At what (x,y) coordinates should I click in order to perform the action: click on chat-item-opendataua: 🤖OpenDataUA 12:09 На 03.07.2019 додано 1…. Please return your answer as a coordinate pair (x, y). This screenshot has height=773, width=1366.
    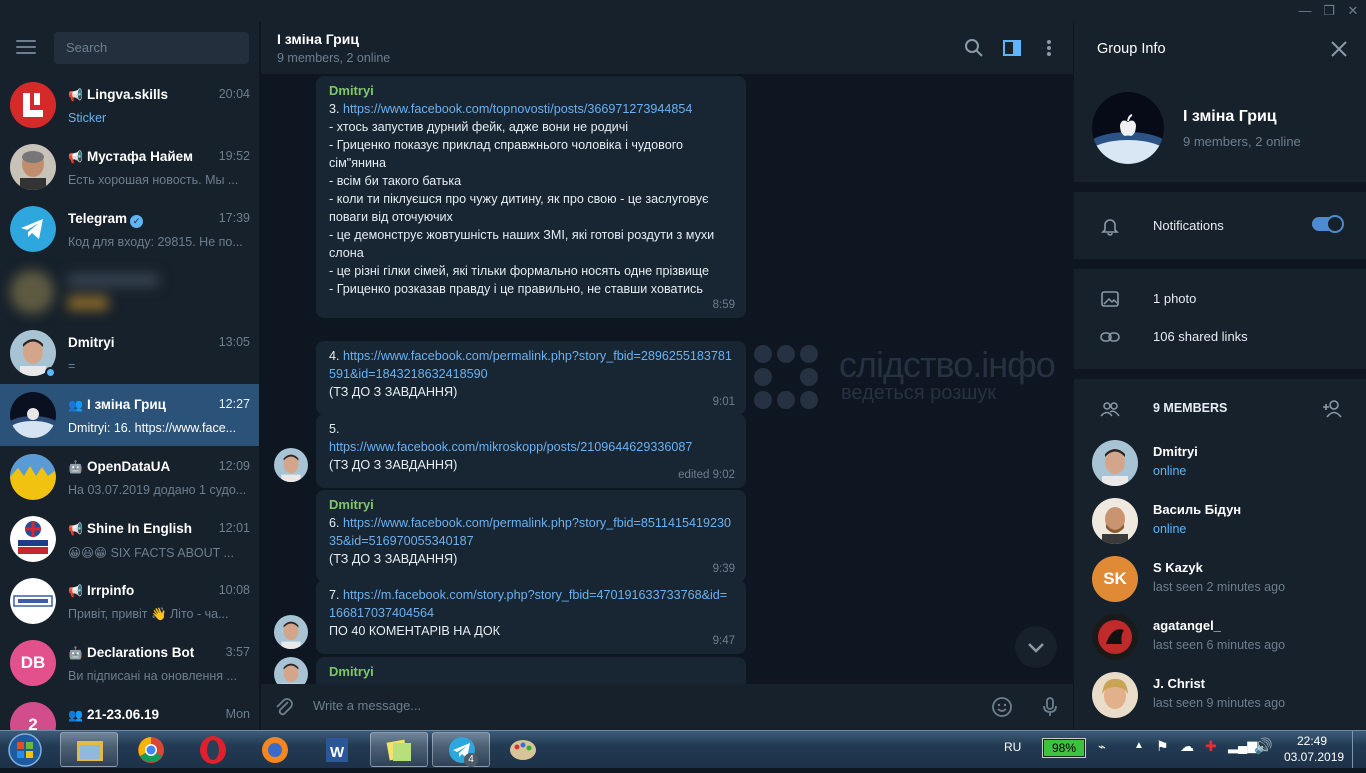
    Looking at the image, I should click on (130, 477).